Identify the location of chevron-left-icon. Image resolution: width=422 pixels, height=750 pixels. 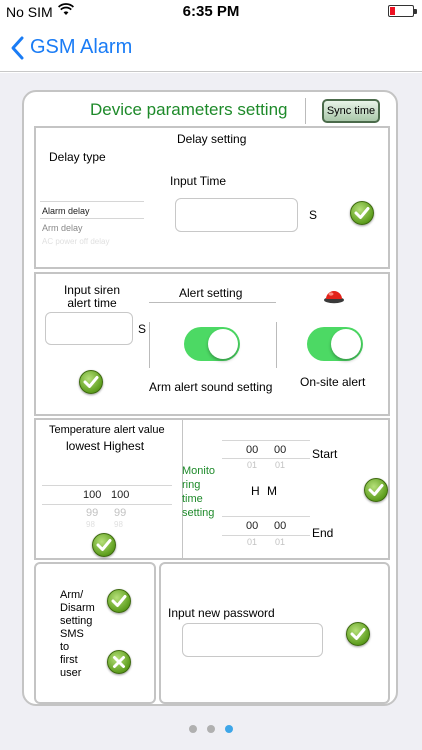
(18, 48).